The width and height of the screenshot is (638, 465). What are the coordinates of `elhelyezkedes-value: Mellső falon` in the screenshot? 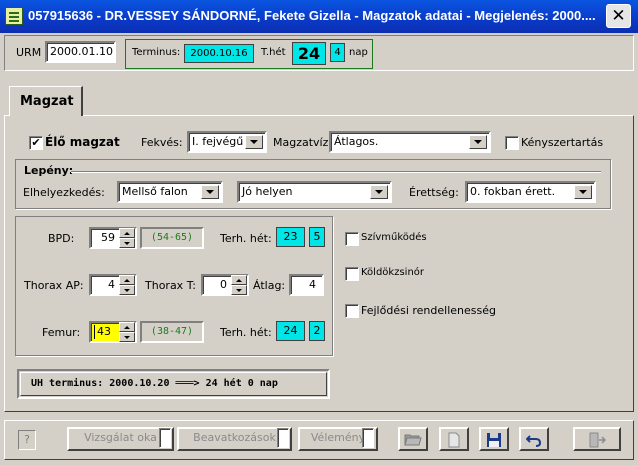 It's located at (155, 191).